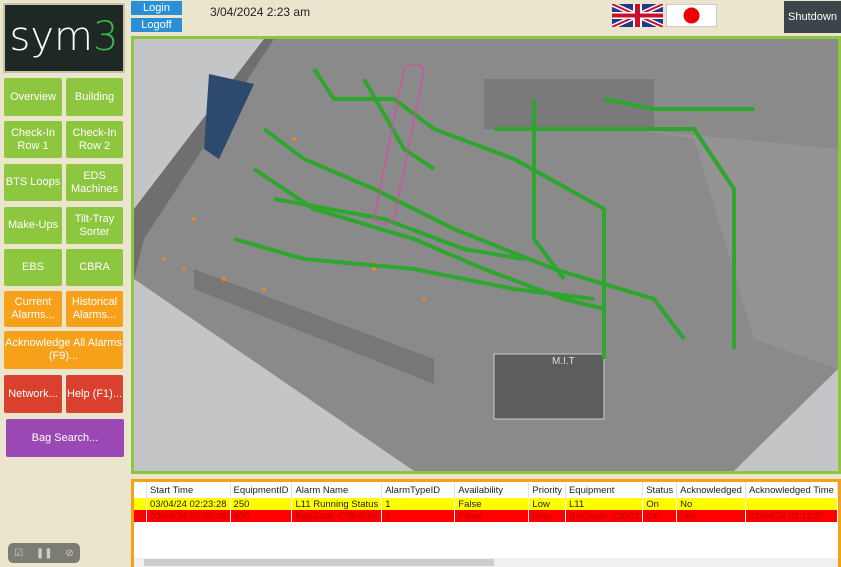  I want to click on nav-button-overview: Overview, so click(33, 97).